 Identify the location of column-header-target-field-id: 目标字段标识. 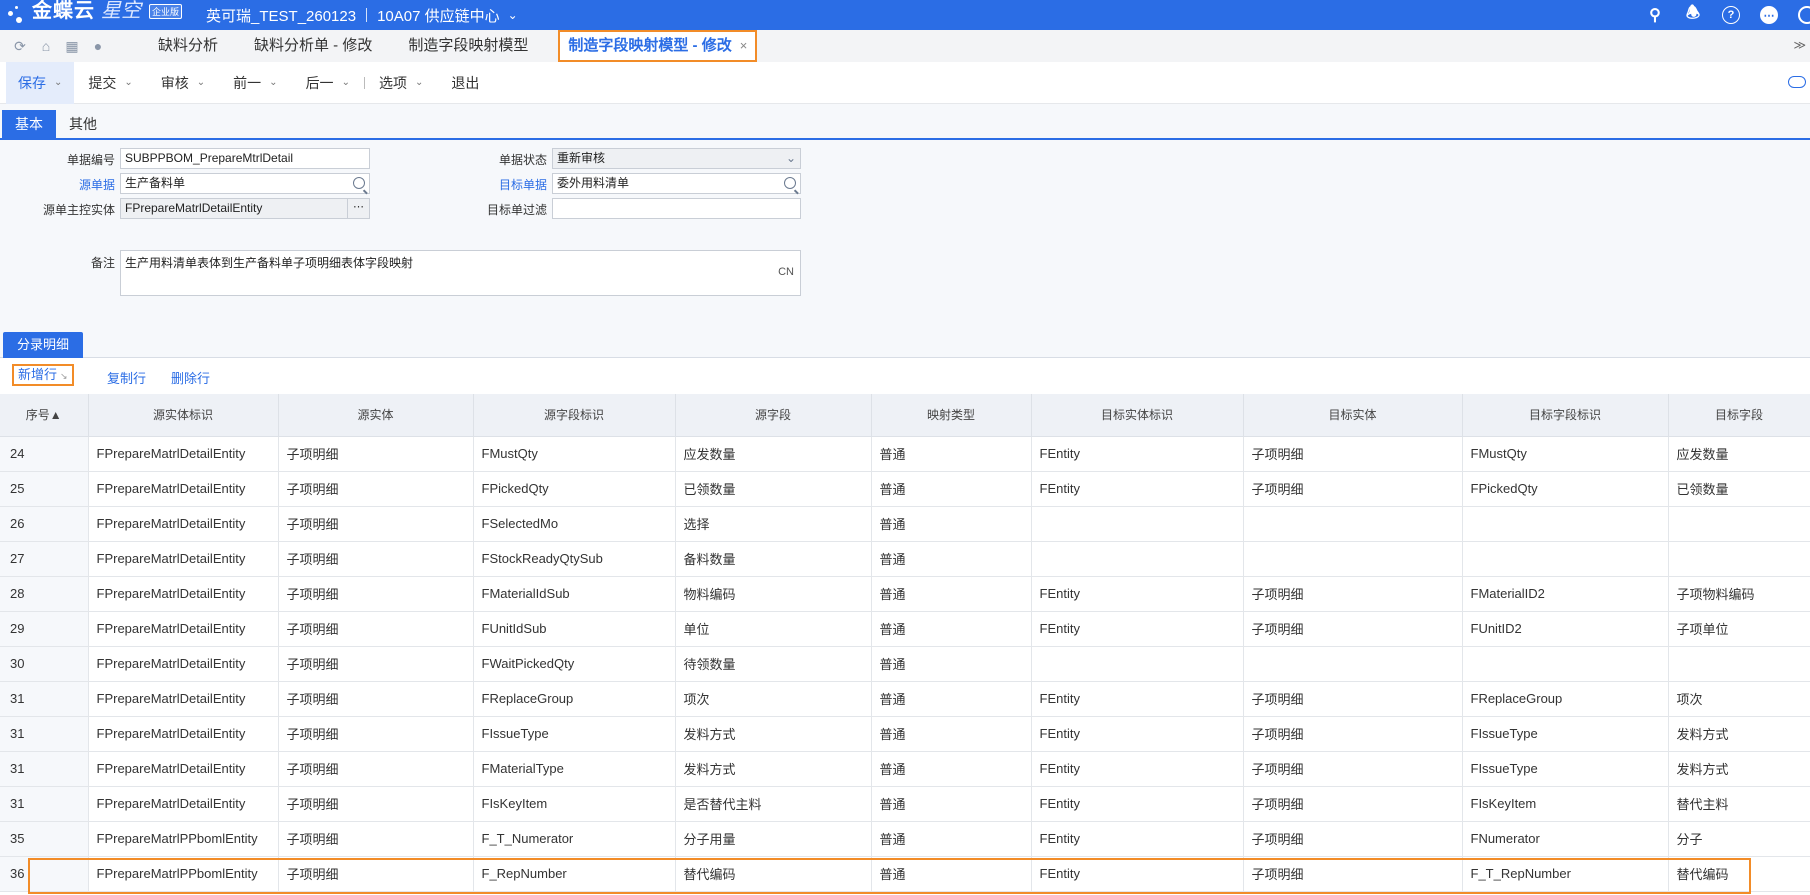
(1565, 415).